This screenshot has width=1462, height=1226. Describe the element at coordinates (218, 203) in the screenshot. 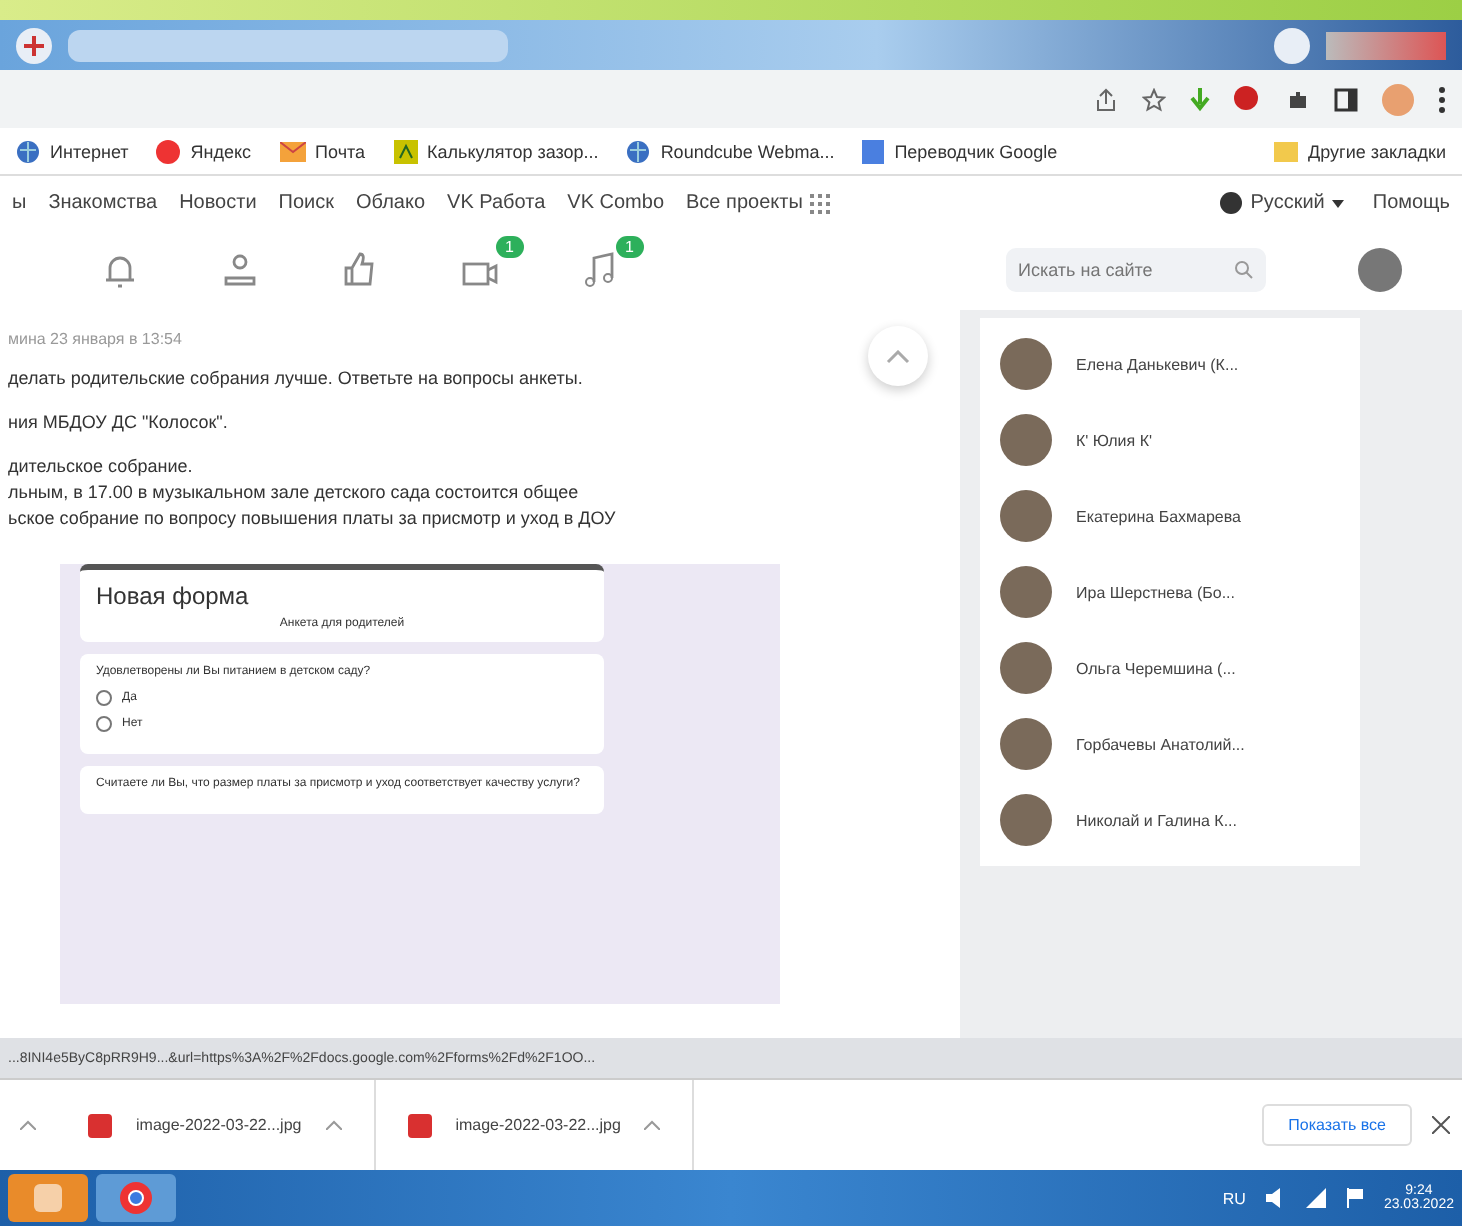

I see `nav-link: Новости` at that location.